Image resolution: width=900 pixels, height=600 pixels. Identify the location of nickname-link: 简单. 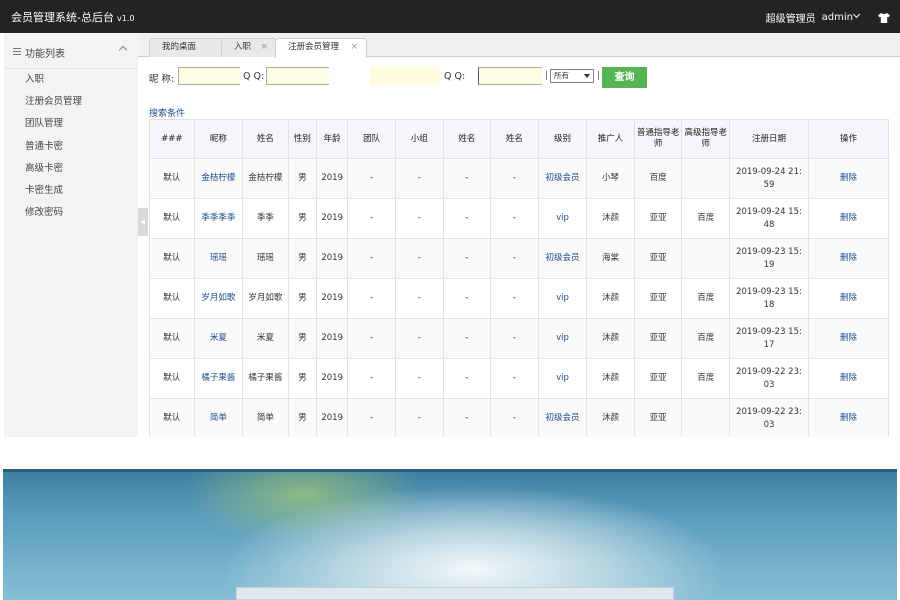
(218, 417).